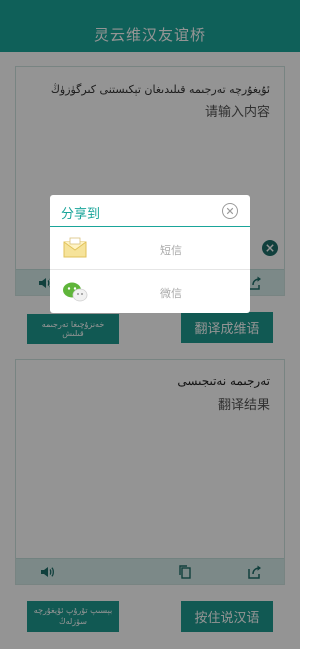 Image resolution: width=320 pixels, height=649 pixels. What do you see at coordinates (171, 293) in the screenshot?
I see `share-option-wechat-label: 微信` at bounding box center [171, 293].